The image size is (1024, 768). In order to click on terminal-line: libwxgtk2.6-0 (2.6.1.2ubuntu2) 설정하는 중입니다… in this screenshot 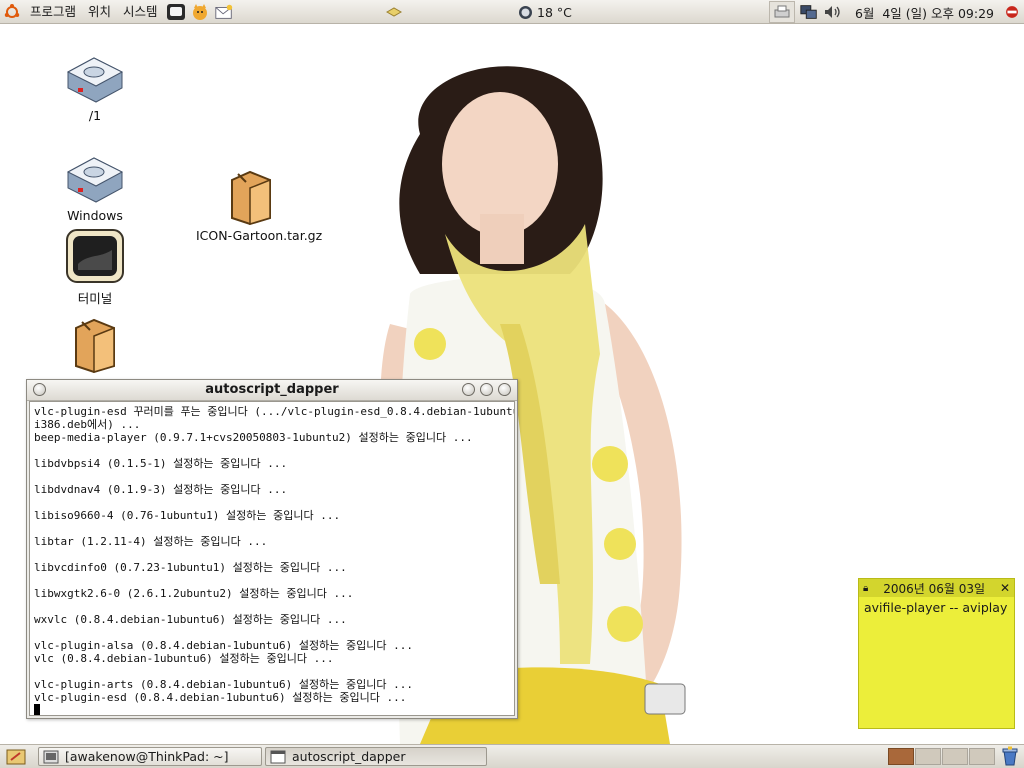, I will do `click(194, 593)`.